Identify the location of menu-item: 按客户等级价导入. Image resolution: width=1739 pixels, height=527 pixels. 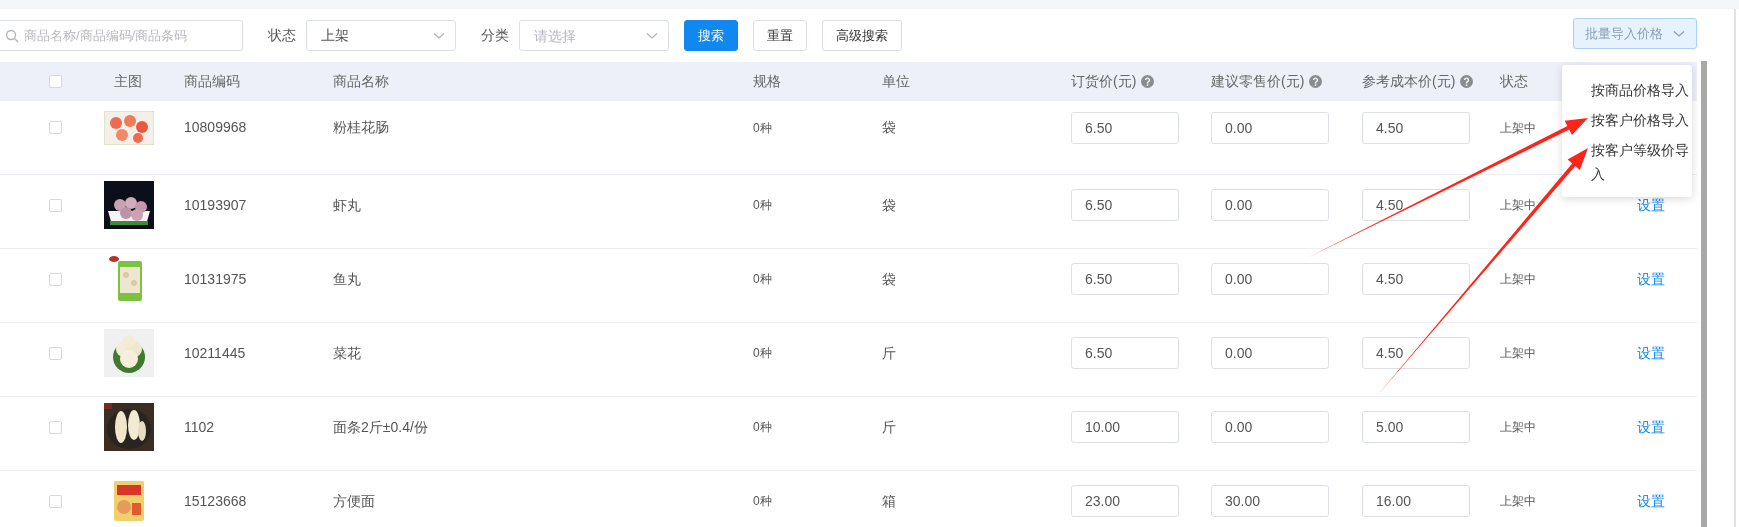
(1627, 162).